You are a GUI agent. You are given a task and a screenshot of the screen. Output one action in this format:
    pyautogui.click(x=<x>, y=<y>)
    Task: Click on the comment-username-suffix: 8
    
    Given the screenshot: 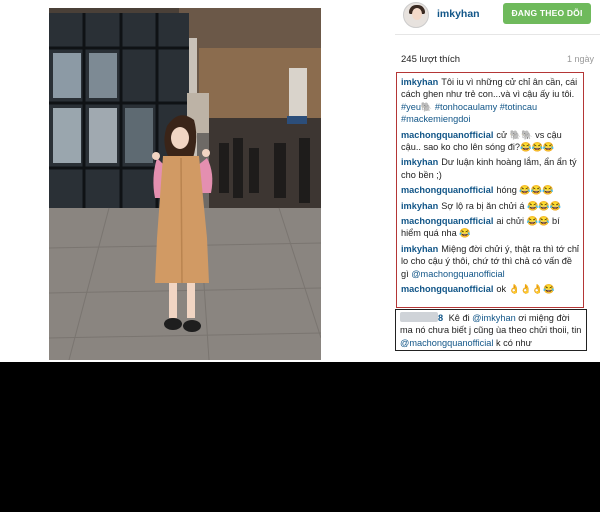 What is the action you would take?
    pyautogui.click(x=440, y=318)
    